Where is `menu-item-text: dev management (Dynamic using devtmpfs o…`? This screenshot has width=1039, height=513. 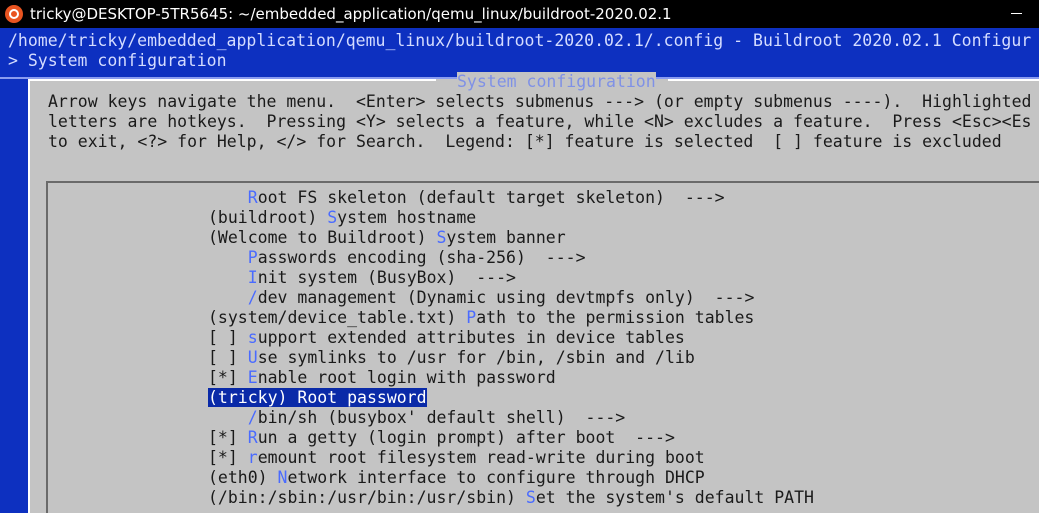 menu-item-text: dev management (Dynamic using devtmpfs o… is located at coordinates (506, 297).